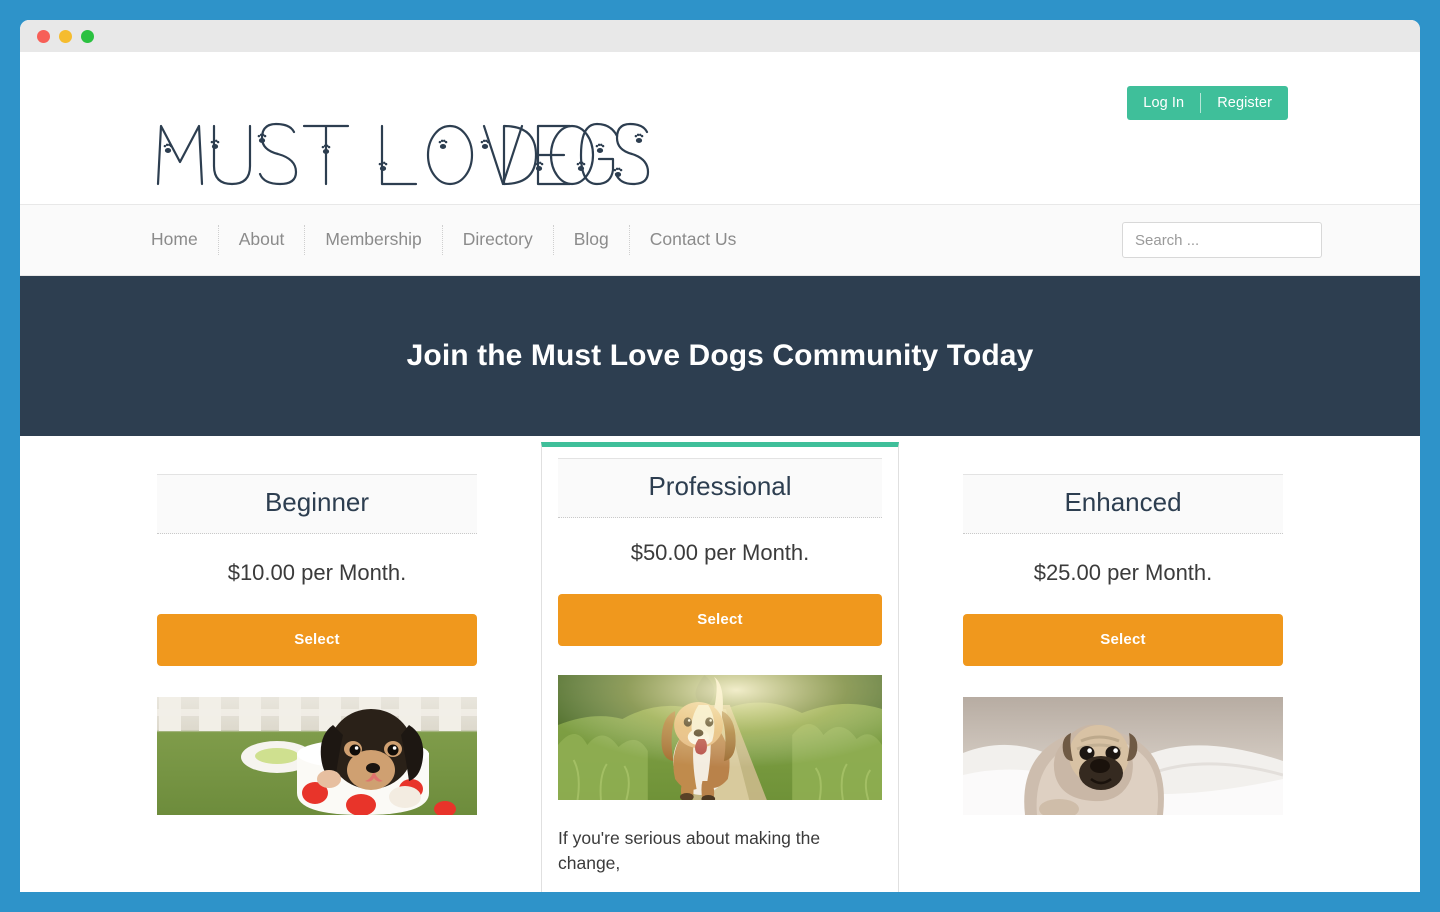  I want to click on login-button: Log In, so click(1163, 103).